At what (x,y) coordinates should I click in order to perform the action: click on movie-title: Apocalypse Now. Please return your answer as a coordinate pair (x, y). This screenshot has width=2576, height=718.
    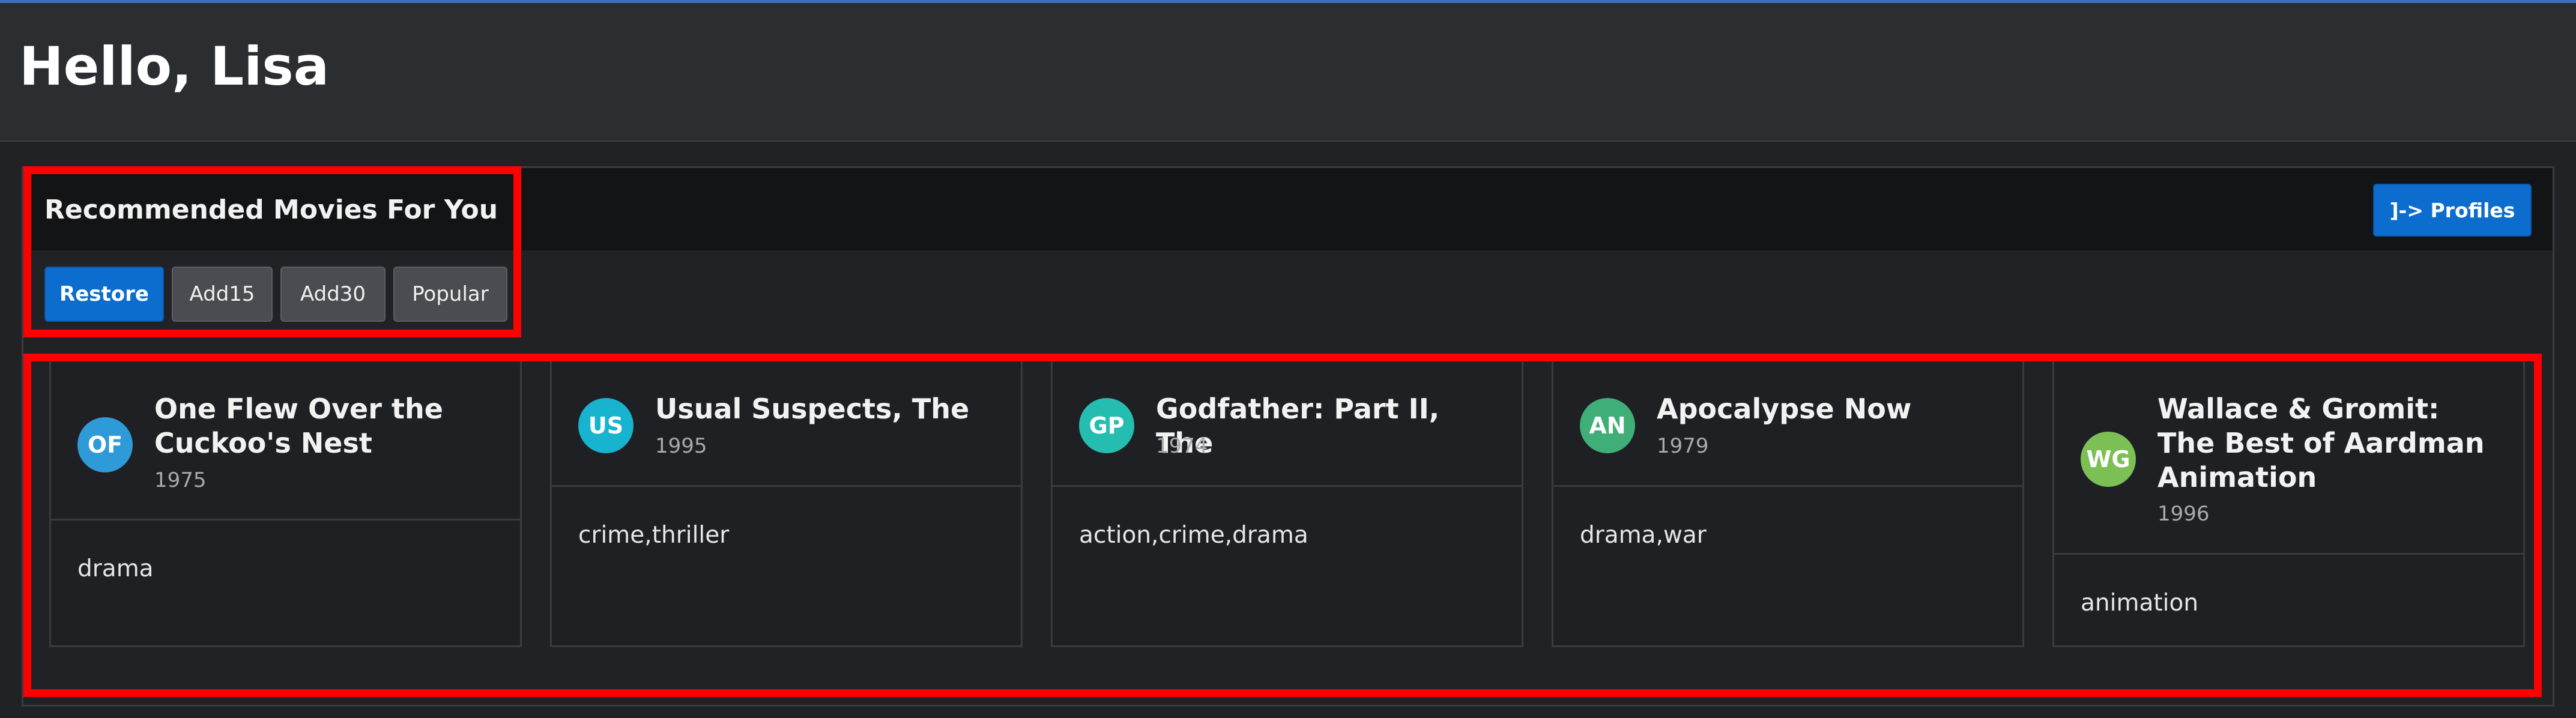
    Looking at the image, I should click on (1785, 409).